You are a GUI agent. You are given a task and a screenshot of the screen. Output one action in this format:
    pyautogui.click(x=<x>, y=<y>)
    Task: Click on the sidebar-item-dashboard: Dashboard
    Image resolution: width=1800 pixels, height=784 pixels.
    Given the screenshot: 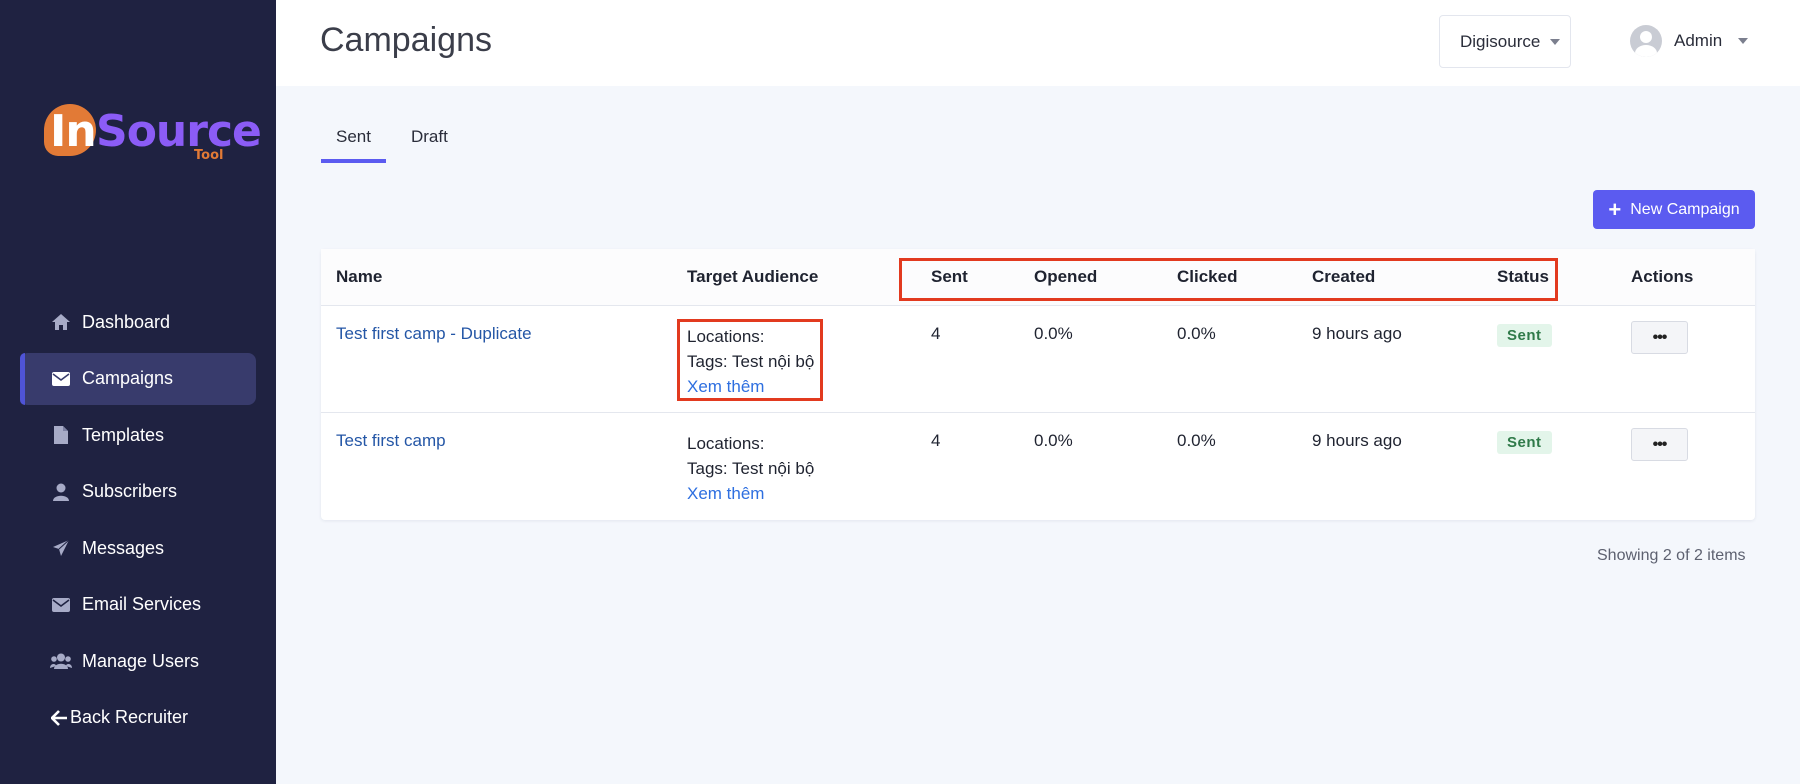 What is the action you would take?
    pyautogui.click(x=138, y=322)
    